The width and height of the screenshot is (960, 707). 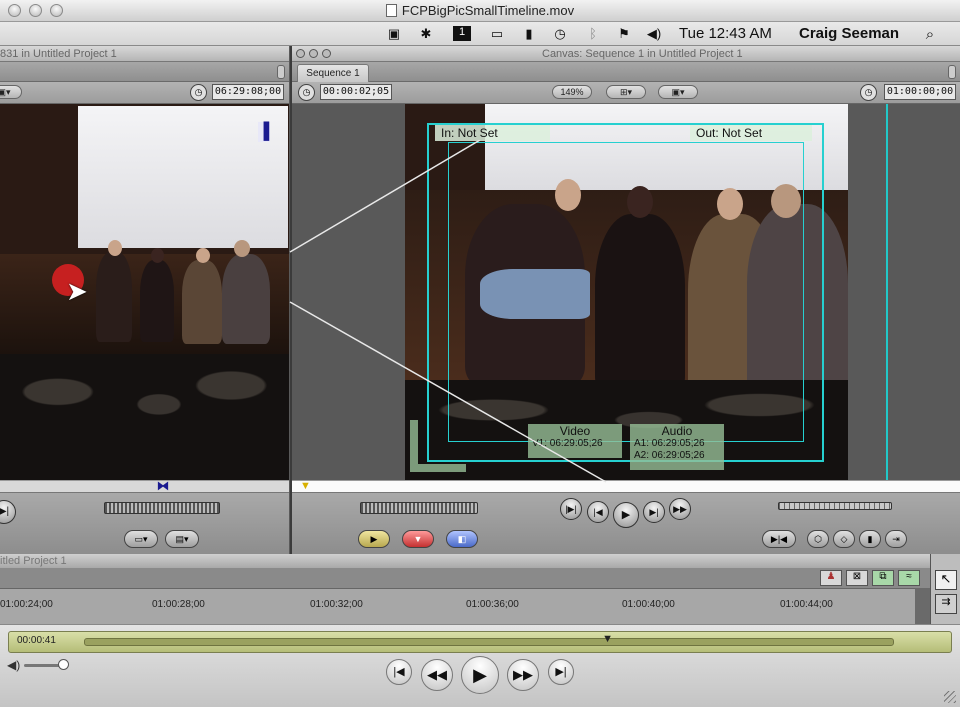 What do you see at coordinates (242, 248) in the screenshot?
I see `panelist-4-head` at bounding box center [242, 248].